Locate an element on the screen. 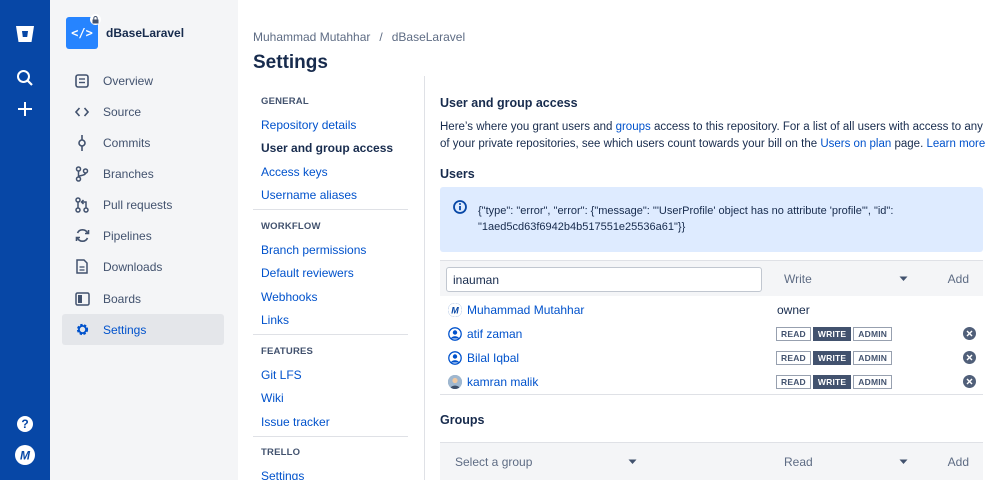 Image resolution: width=999 pixels, height=480 pixels. user-row: Bilal Iqbal READ WRITE ADMIN is located at coordinates (711, 360).